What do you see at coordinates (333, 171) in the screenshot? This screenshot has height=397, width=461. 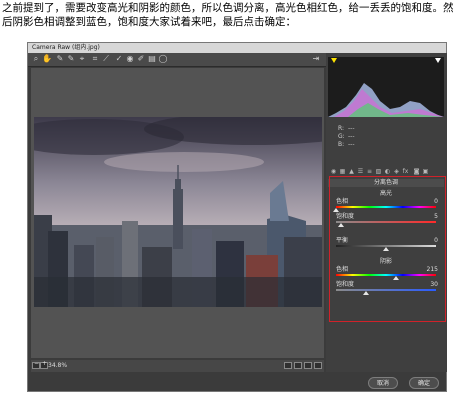 I see `tab-basic: ◉` at bounding box center [333, 171].